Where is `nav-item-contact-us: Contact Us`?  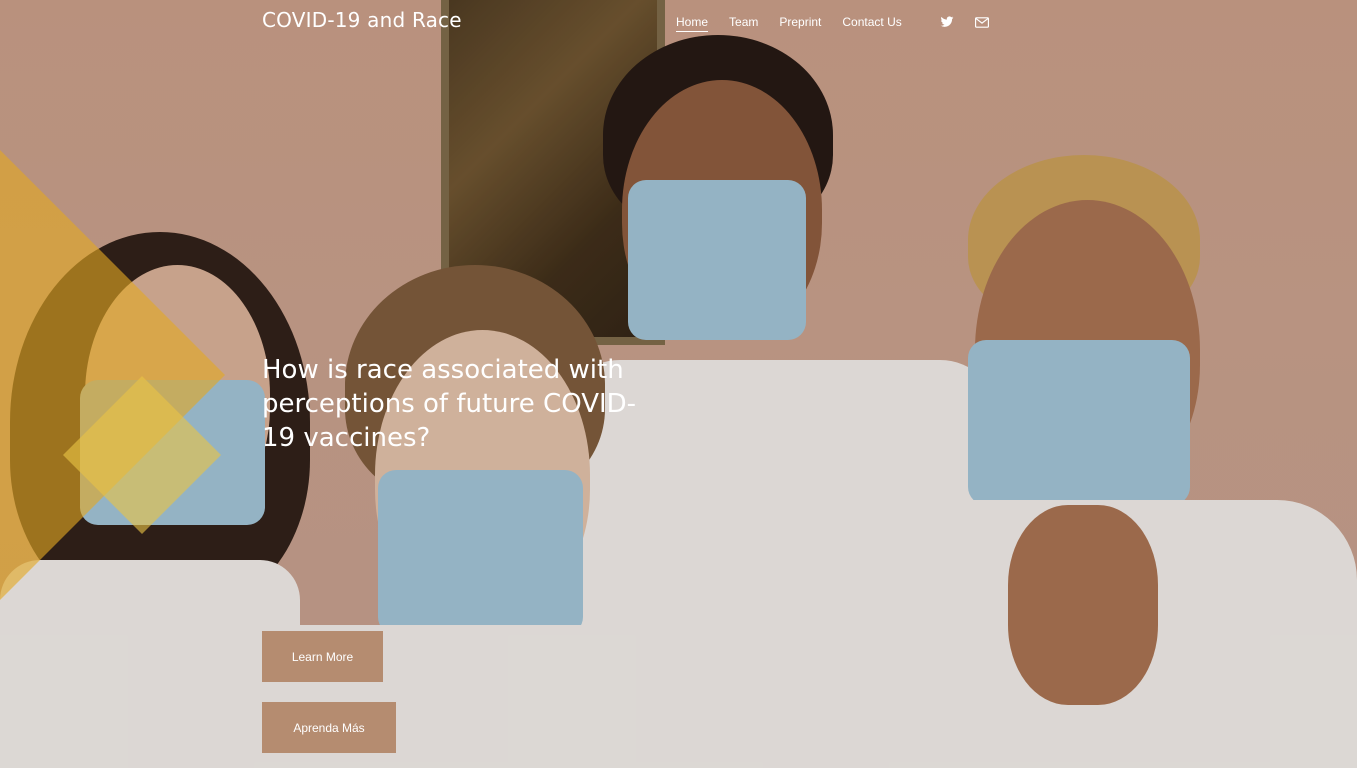
nav-item-contact-us: Contact Us is located at coordinates (871, 23).